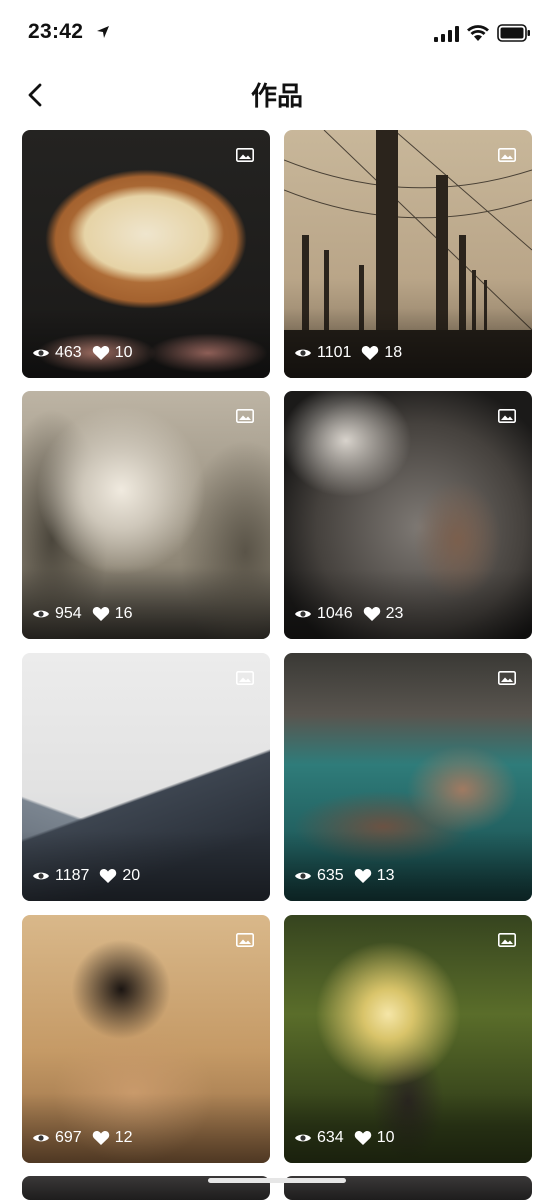 The height and width of the screenshot is (1200, 554). I want to click on work-card: 954 16, so click(146, 515).